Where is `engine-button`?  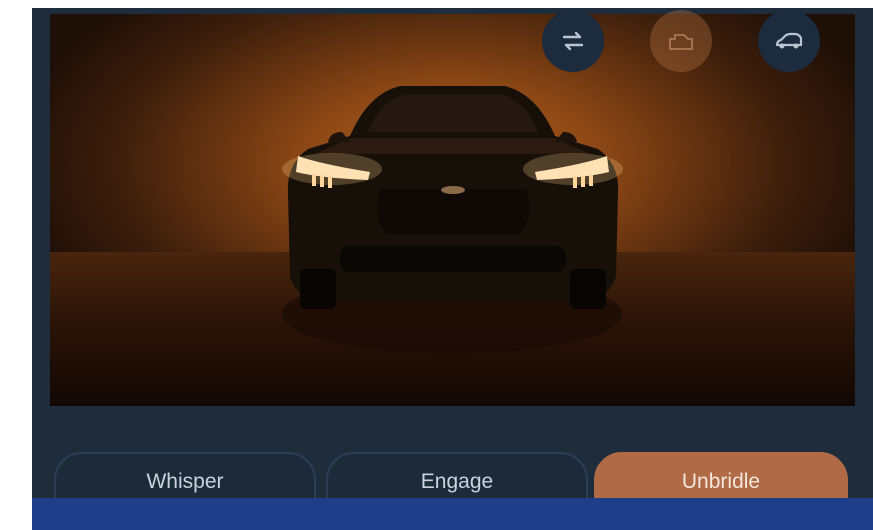
engine-button is located at coordinates (681, 41).